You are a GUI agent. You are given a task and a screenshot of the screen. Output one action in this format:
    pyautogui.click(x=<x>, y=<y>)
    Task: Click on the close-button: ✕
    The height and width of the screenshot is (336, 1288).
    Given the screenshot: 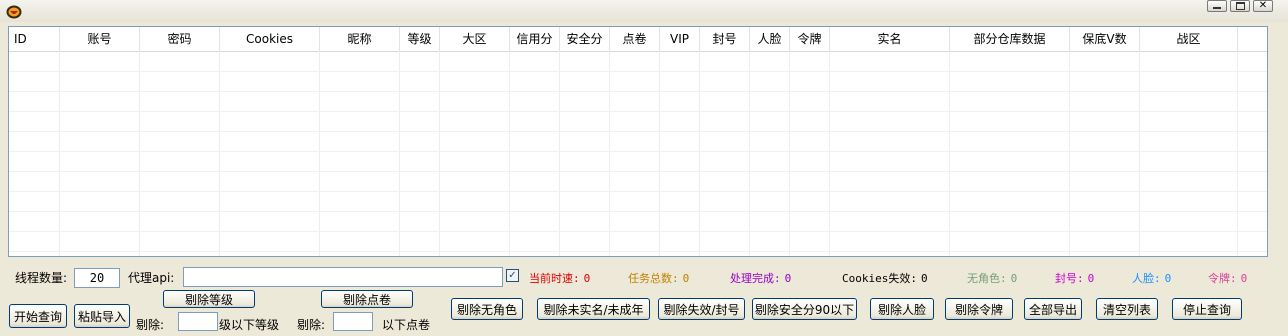 What is the action you would take?
    pyautogui.click(x=1263, y=6)
    